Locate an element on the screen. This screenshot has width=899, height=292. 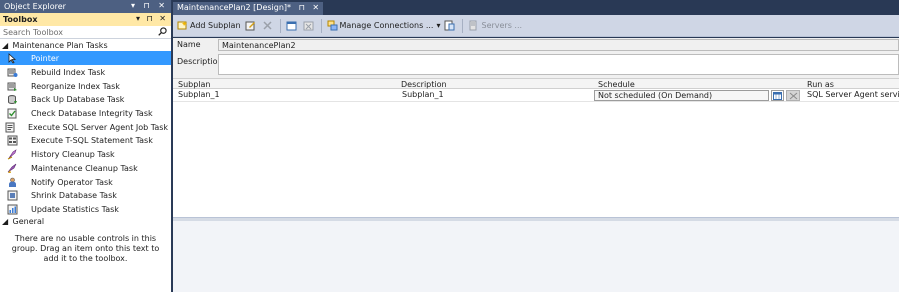
plan-properties-panel: Name MaintenancePlan2 Description is located at coordinates (536, 58).